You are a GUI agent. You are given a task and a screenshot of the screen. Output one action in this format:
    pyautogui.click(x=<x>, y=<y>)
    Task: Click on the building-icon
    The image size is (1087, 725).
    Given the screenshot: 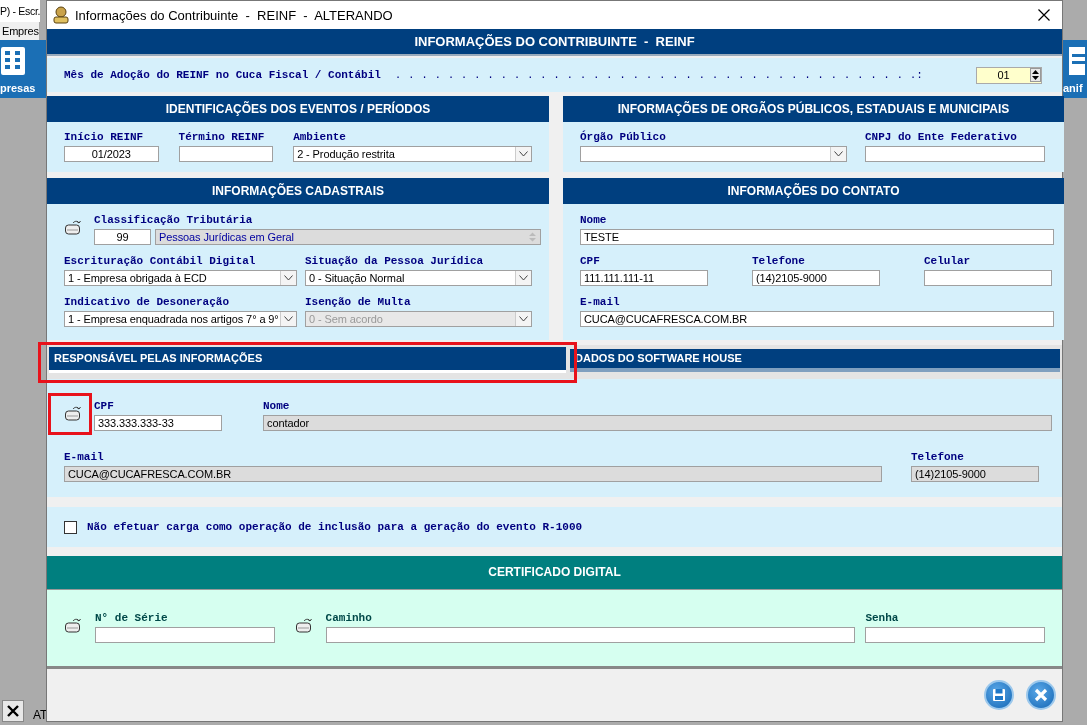 What is the action you would take?
    pyautogui.click(x=13, y=61)
    